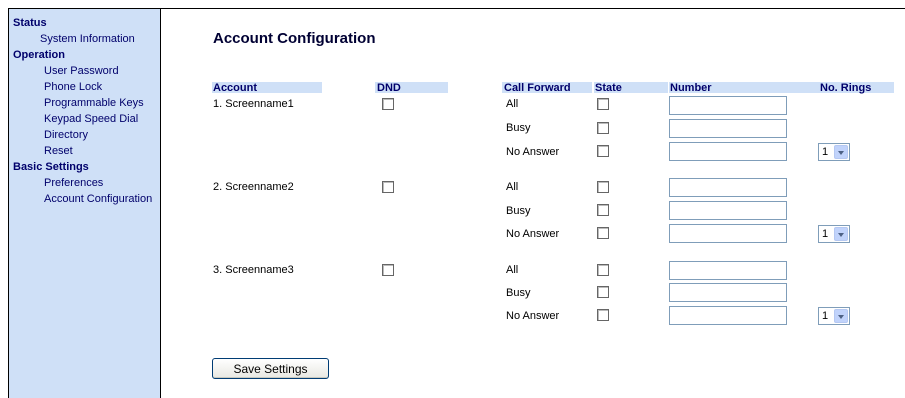  Describe the element at coordinates (691, 88) in the screenshot. I see `header-number: Number` at that location.